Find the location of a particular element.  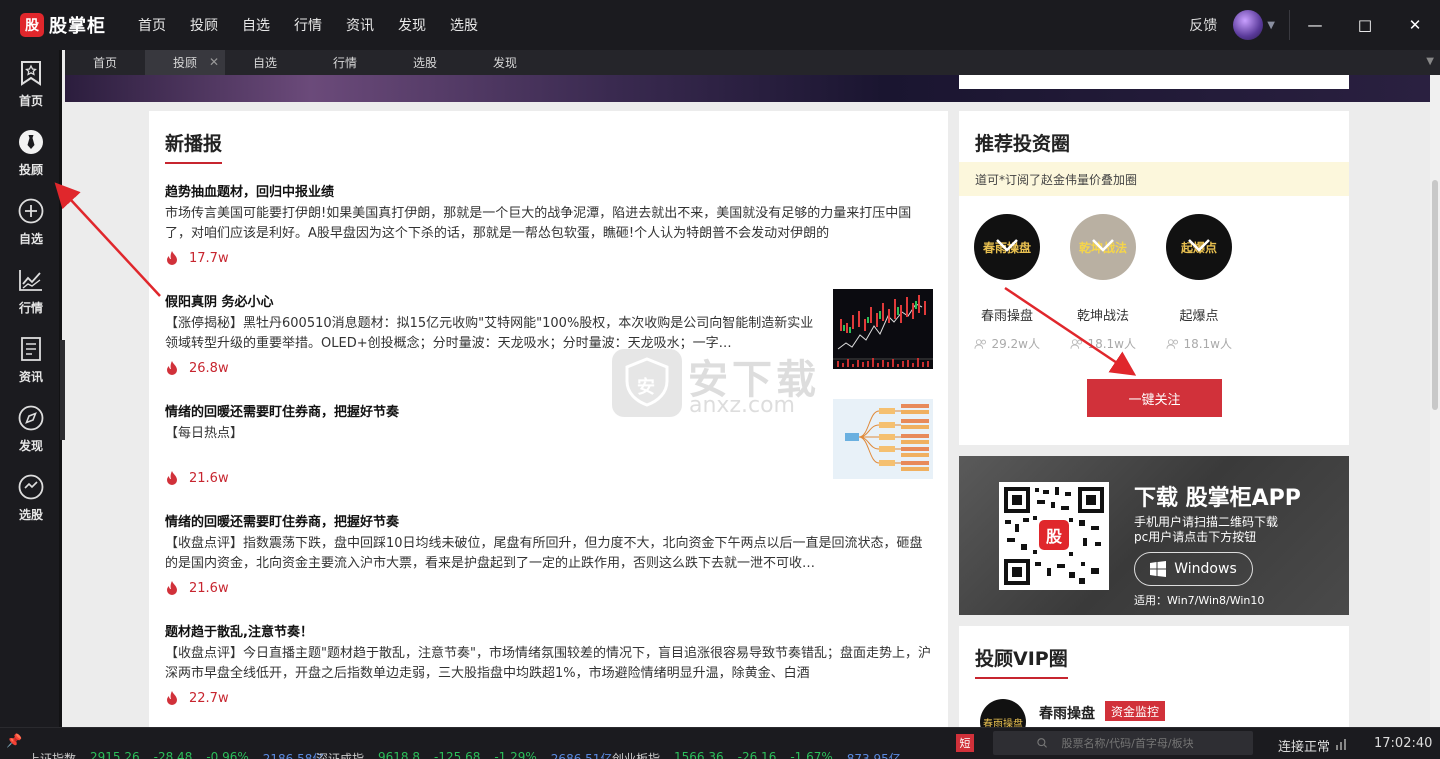

ticker-change: -26.16 is located at coordinates (757, 754).